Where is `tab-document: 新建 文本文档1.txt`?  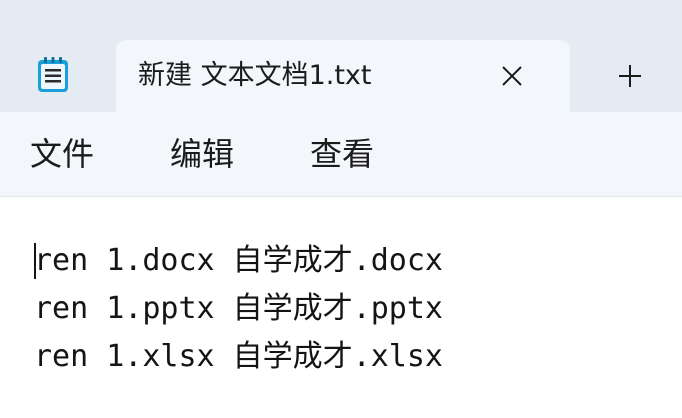
tab-document: 新建 文本文档1.txt is located at coordinates (343, 76).